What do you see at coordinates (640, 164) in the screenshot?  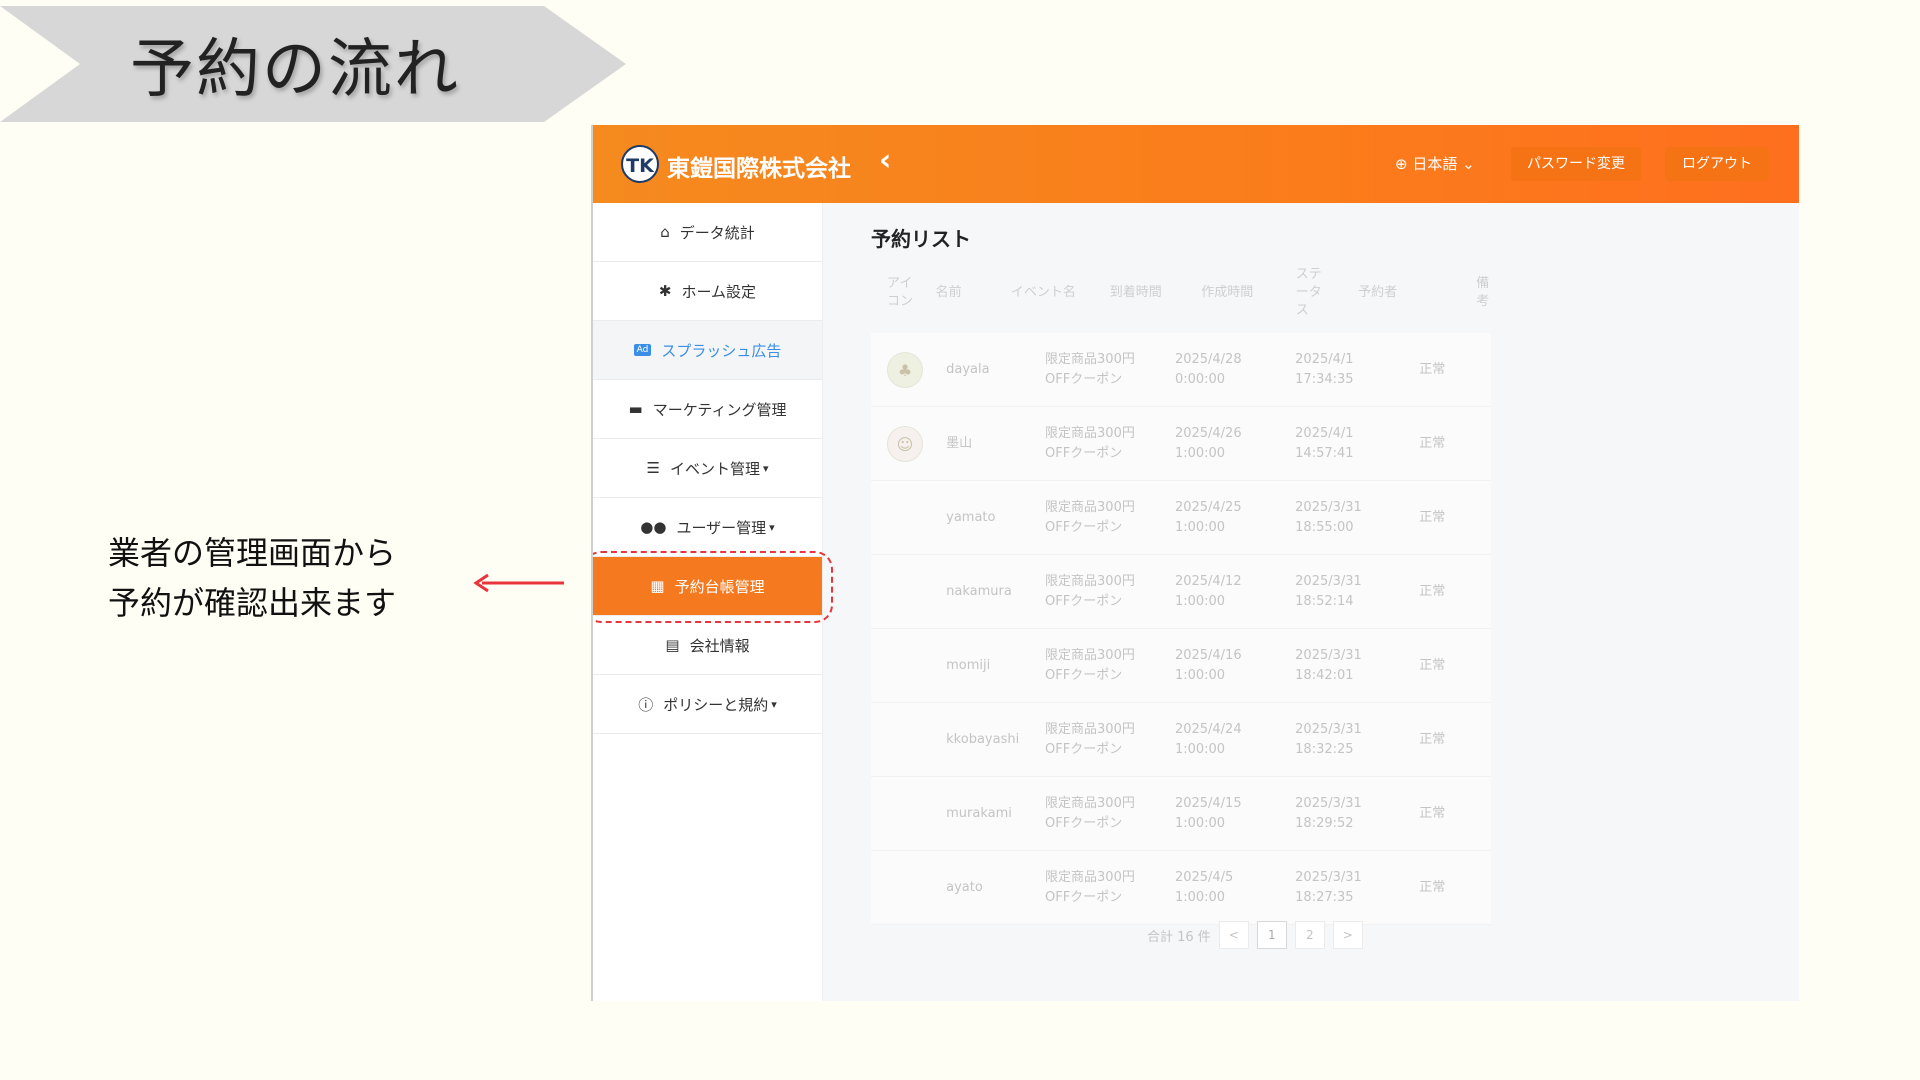 I see `company-logo: TK` at bounding box center [640, 164].